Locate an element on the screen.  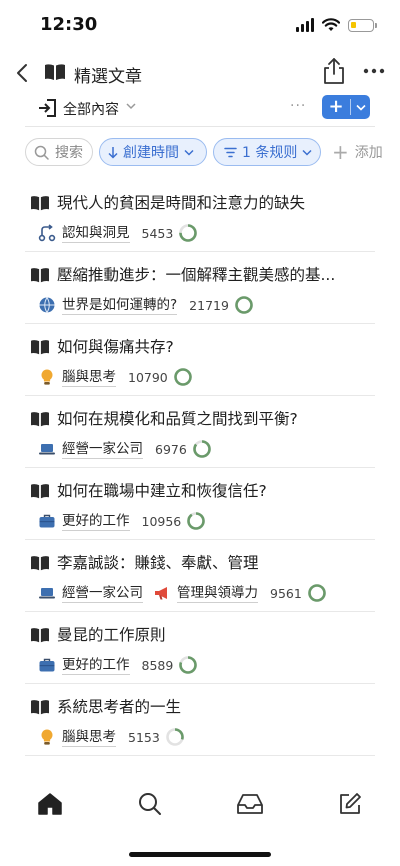
node-link-icon is located at coordinates (47, 233).